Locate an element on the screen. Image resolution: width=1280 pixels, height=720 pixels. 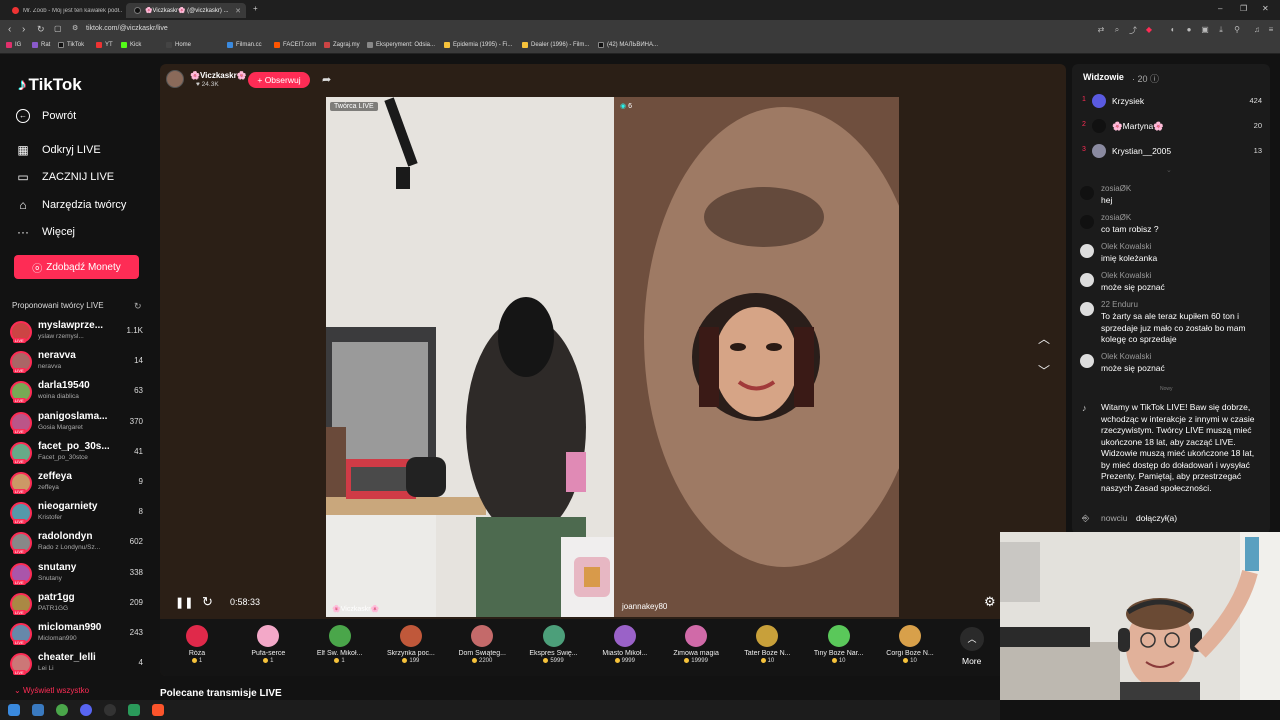
suggested-creator-item: LIVE snutany Snutany 338 is located at coordinates (77, 575).